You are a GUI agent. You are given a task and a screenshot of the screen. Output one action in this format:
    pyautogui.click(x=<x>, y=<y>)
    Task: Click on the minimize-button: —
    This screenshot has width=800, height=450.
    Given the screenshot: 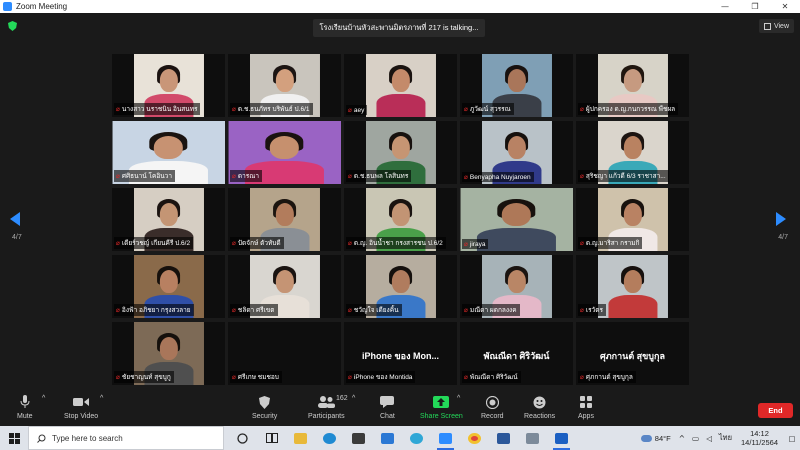 What is the action you would take?
    pyautogui.click(x=725, y=6)
    